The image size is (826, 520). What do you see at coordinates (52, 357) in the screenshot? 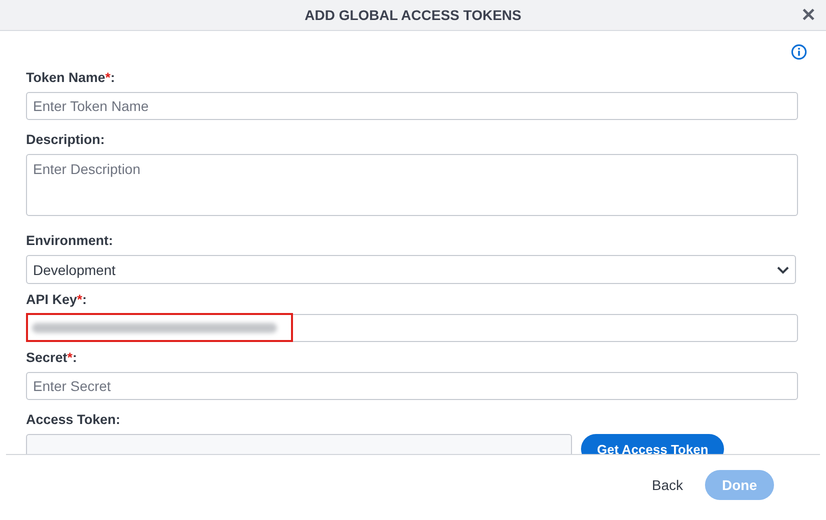
I see `field-label: Secret*:` at bounding box center [52, 357].